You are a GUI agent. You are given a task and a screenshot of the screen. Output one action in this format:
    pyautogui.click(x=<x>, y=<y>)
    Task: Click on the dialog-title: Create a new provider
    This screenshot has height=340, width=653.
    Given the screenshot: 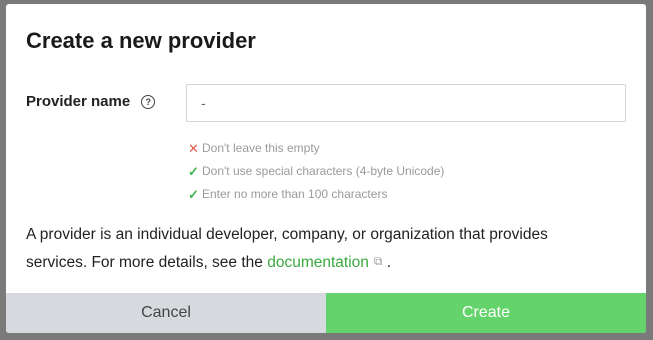 What is the action you would take?
    pyautogui.click(x=141, y=40)
    